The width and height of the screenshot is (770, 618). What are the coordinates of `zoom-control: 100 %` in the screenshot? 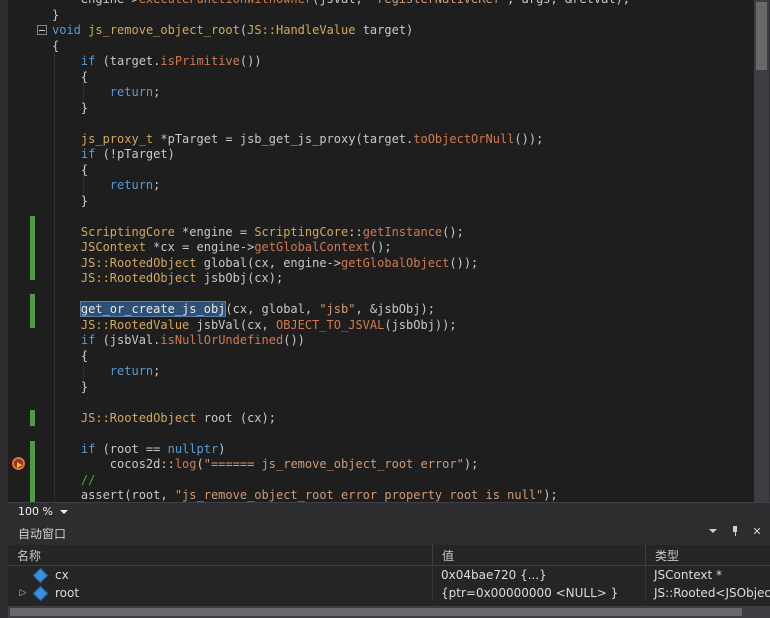 It's located at (43, 511).